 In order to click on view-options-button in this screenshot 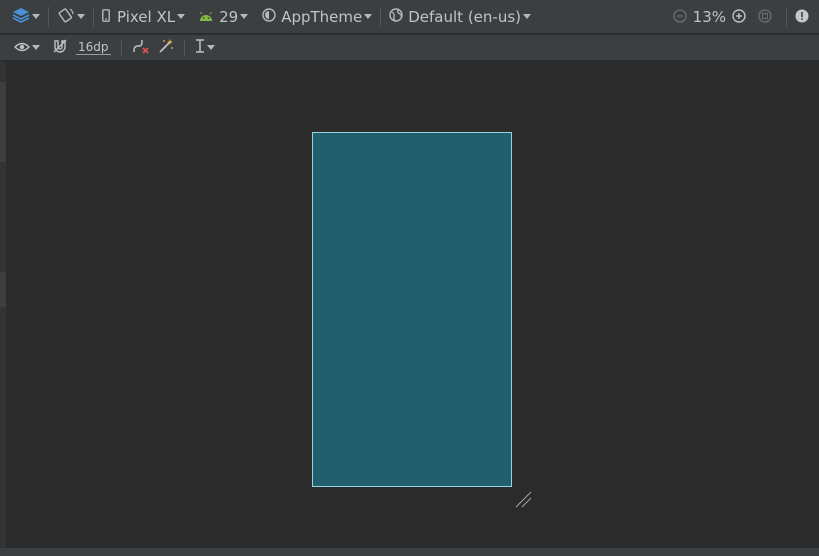, I will do `click(22, 47)`.